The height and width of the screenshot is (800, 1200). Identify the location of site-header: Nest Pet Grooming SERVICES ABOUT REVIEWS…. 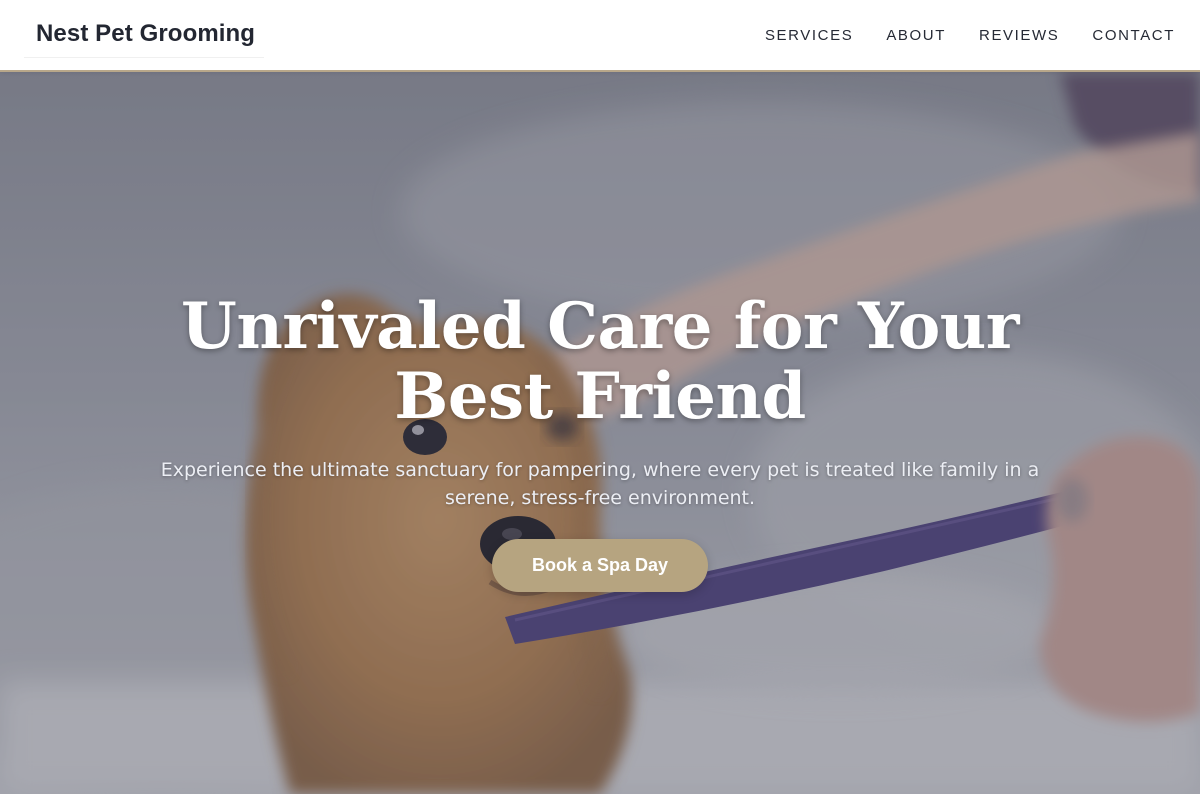
(600, 36).